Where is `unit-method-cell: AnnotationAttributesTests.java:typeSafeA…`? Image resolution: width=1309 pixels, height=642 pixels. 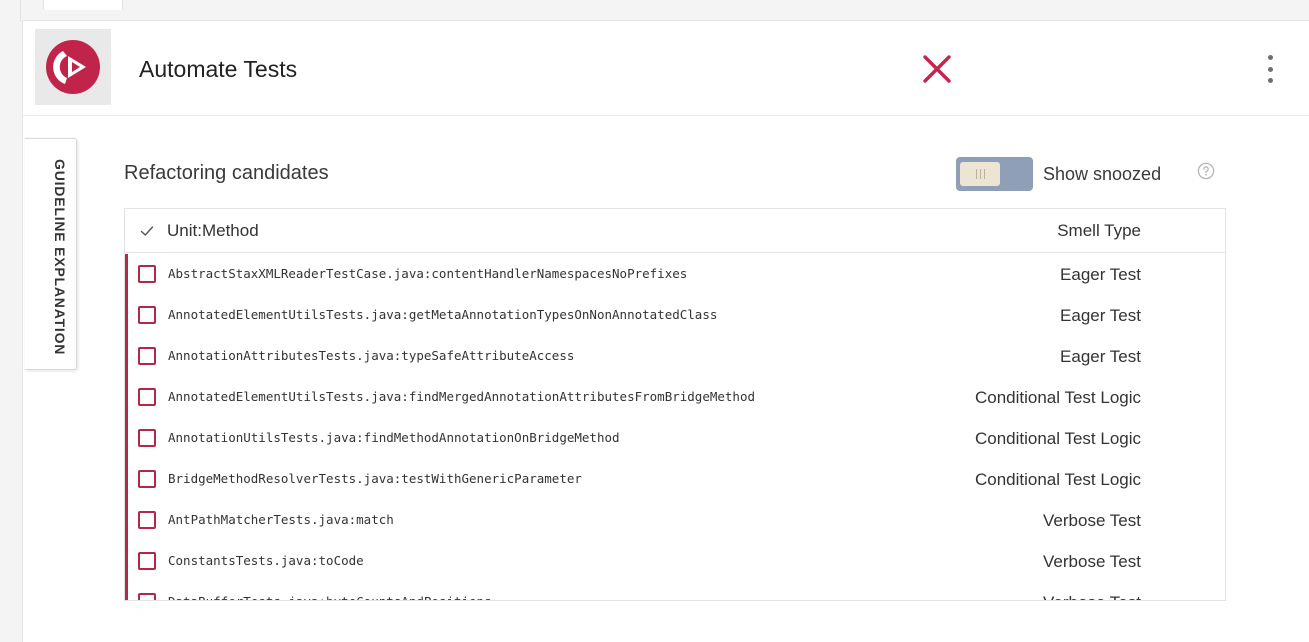 unit-method-cell: AnnotationAttributesTests.java:typeSafeA… is located at coordinates (371, 355).